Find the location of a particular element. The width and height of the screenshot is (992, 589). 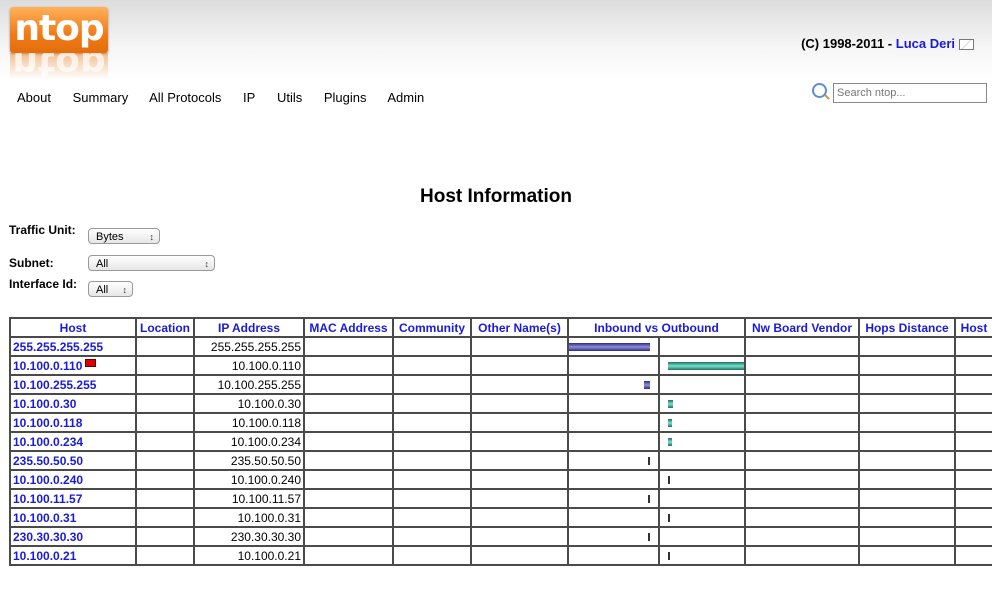

host-cell: 10.100.0.31 is located at coordinates (73, 517).